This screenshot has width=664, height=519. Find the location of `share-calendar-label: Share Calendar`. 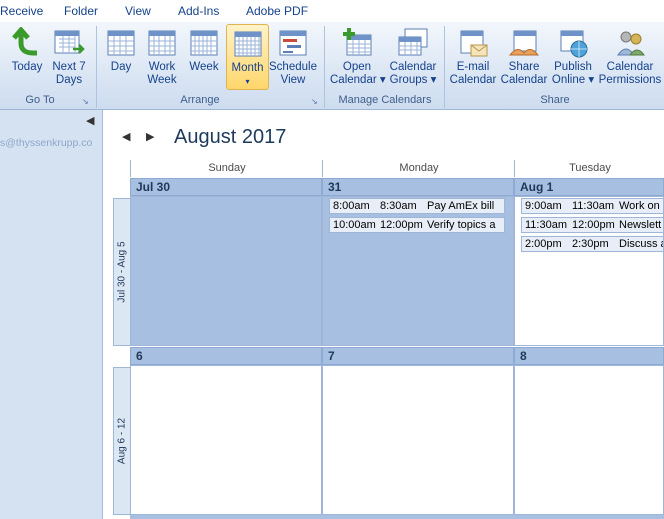

share-calendar-label: Share Calendar is located at coordinates (524, 73).